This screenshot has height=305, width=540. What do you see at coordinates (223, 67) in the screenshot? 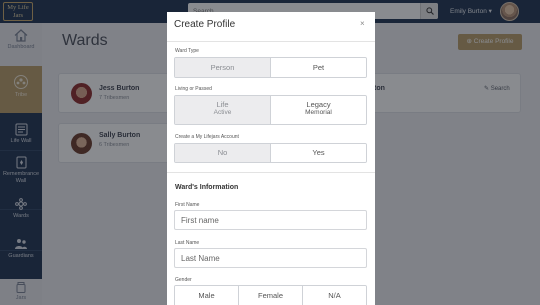
I see `ward-type-person: Person` at bounding box center [223, 67].